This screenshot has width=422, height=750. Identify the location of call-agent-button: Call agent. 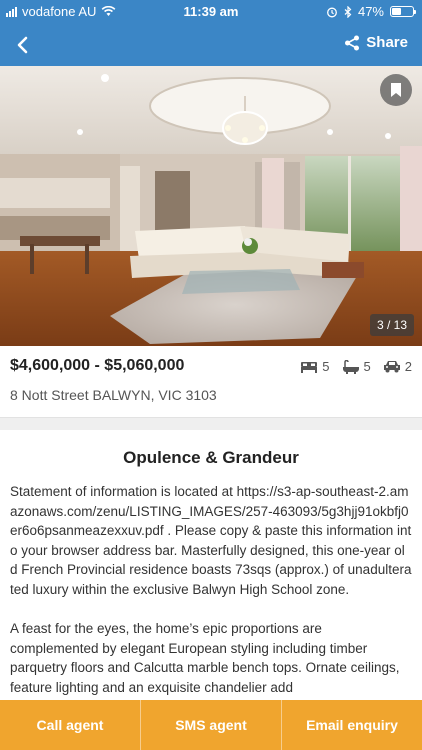
(70, 725).